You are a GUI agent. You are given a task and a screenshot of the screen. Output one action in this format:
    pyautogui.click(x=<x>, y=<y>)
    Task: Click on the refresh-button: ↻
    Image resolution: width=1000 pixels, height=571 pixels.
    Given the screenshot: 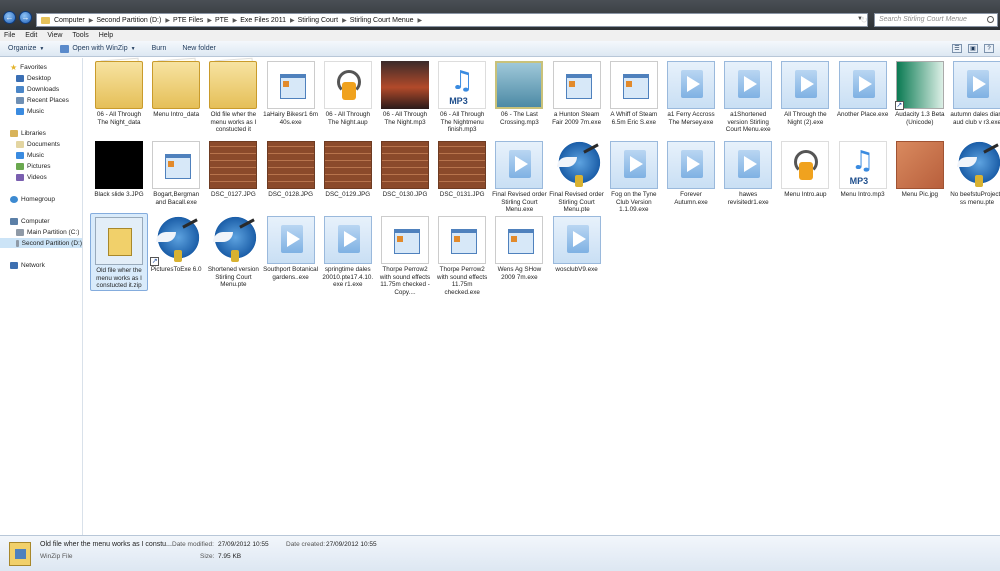 What is the action you would take?
    pyautogui.click(x=864, y=20)
    